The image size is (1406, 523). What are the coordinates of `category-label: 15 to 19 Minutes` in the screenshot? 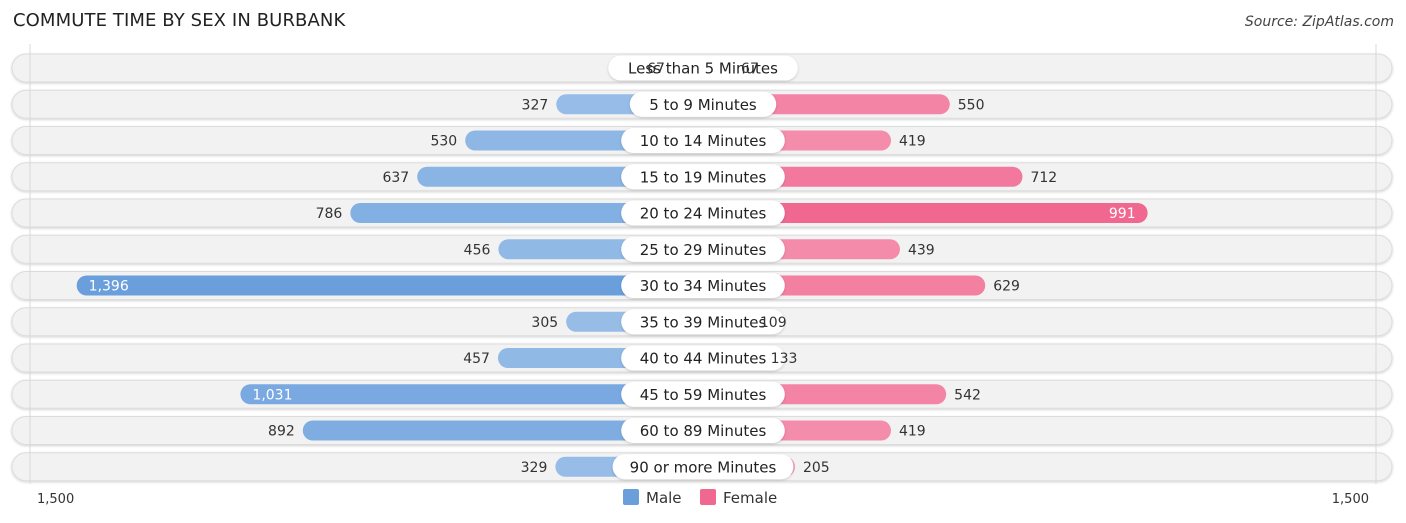 It's located at (703, 177).